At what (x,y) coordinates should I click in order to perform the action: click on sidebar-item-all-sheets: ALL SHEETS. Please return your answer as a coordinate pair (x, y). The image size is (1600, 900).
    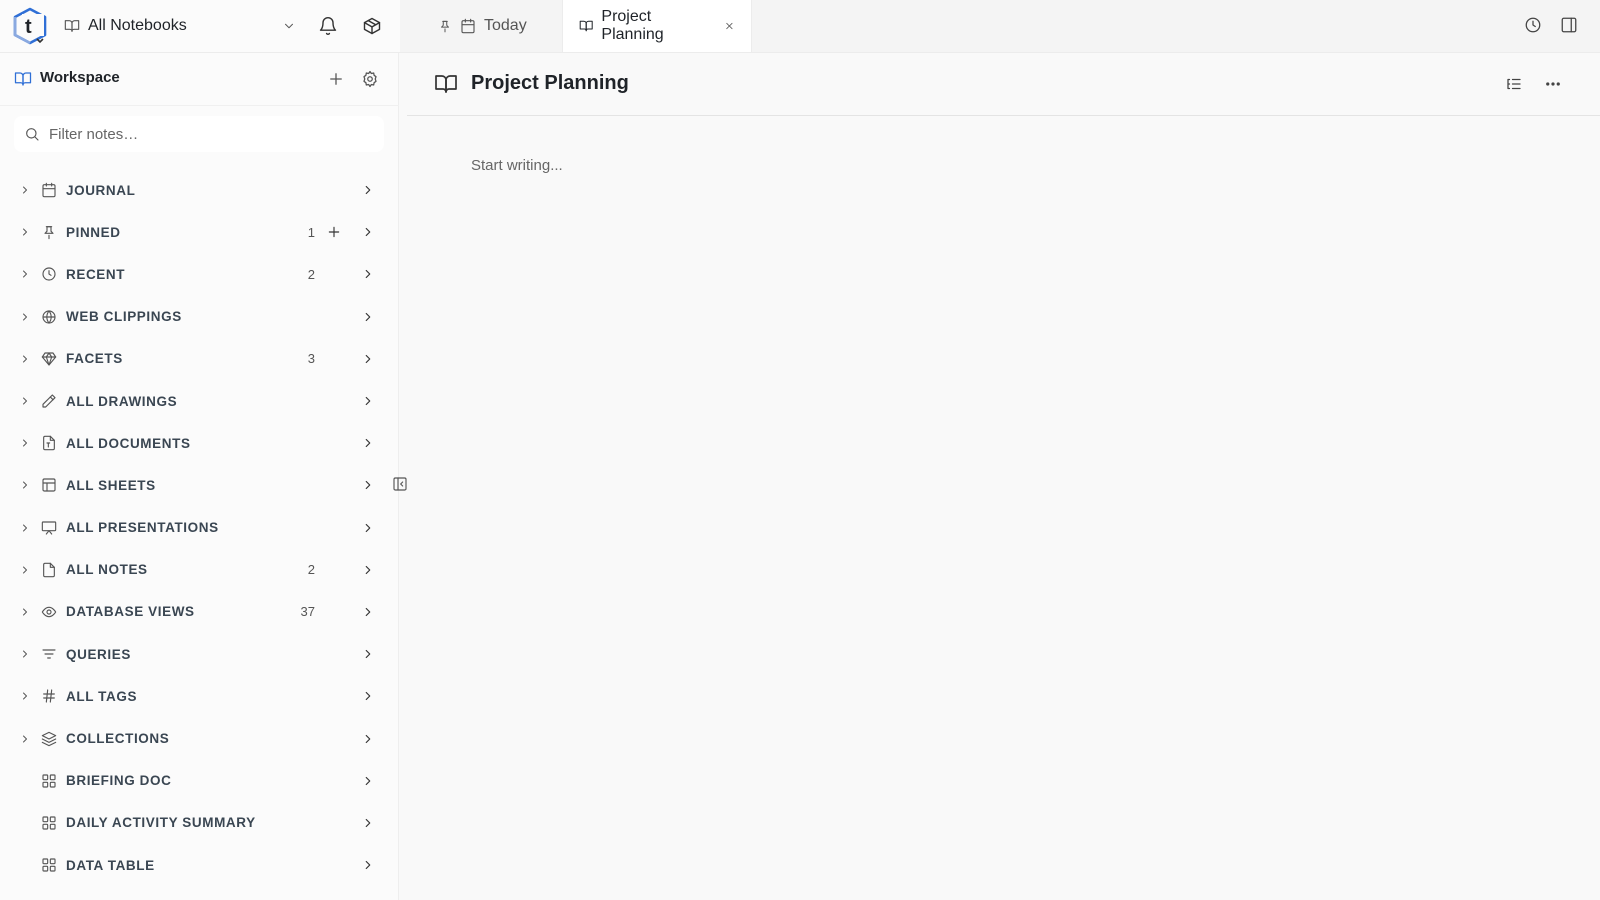
    Looking at the image, I should click on (199, 485).